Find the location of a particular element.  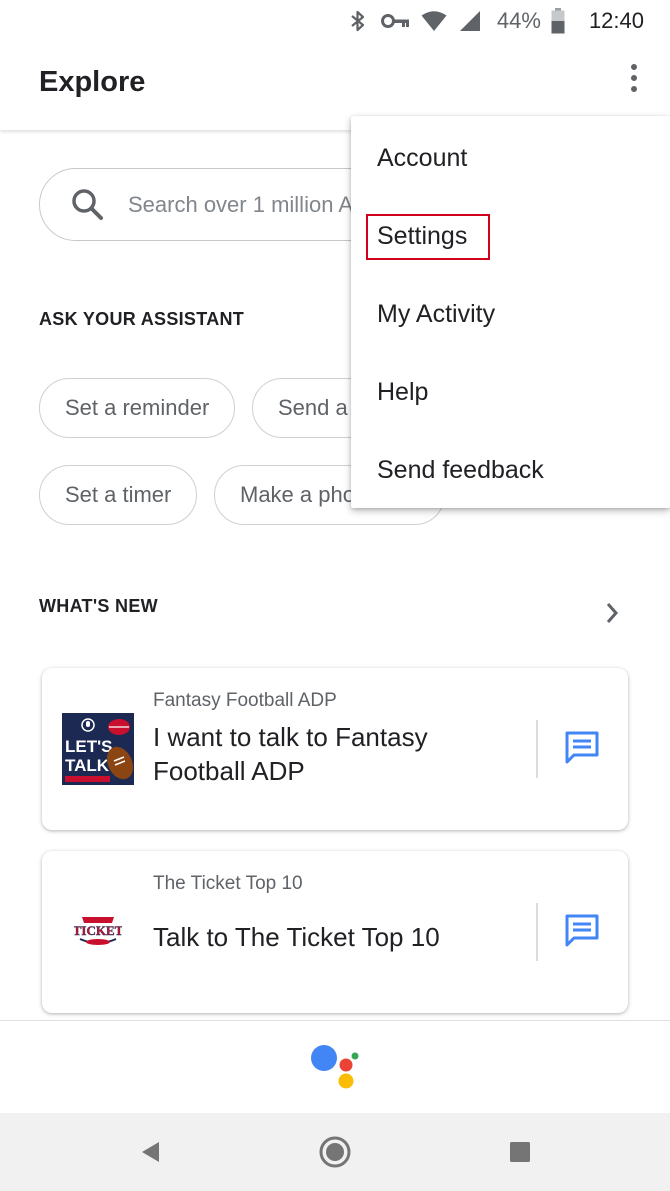

ticket-logo: TICKET is located at coordinates (98, 931).